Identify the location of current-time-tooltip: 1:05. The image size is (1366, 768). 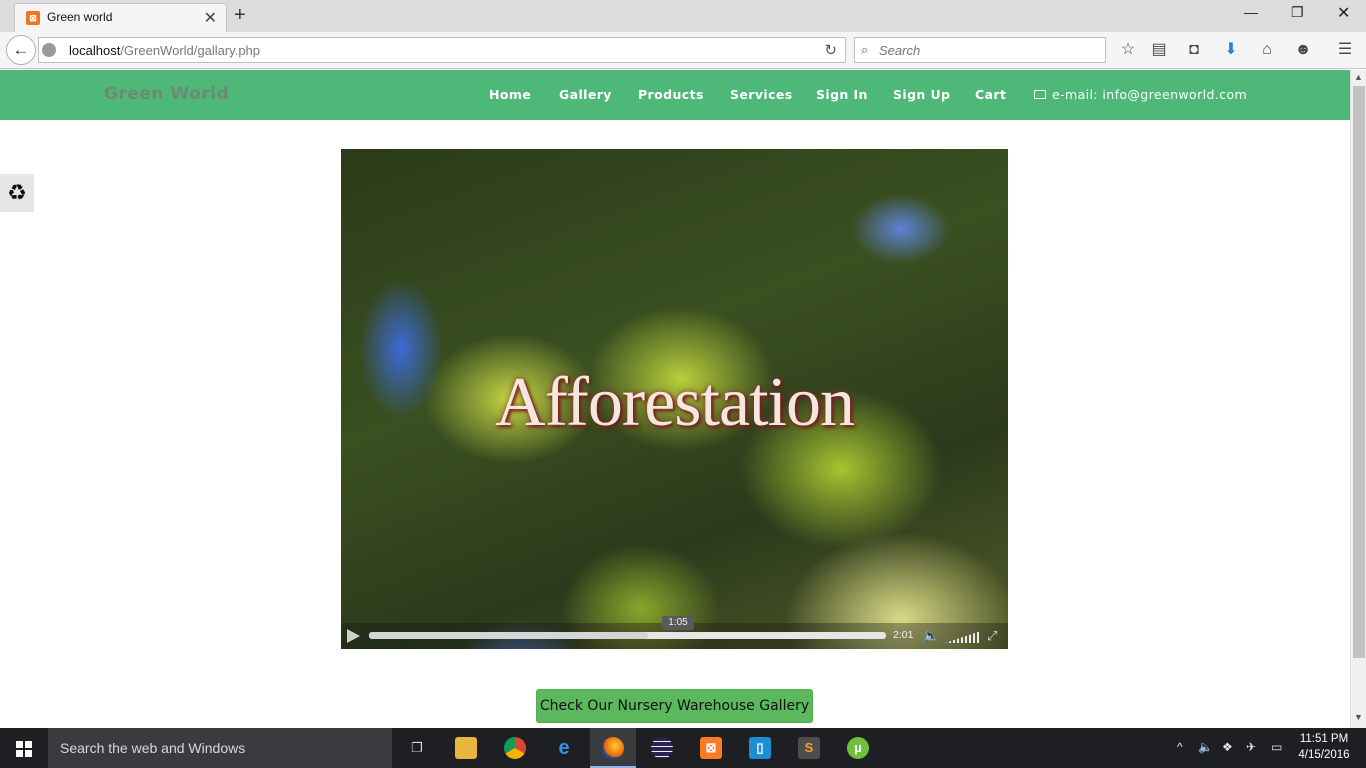
(678, 623).